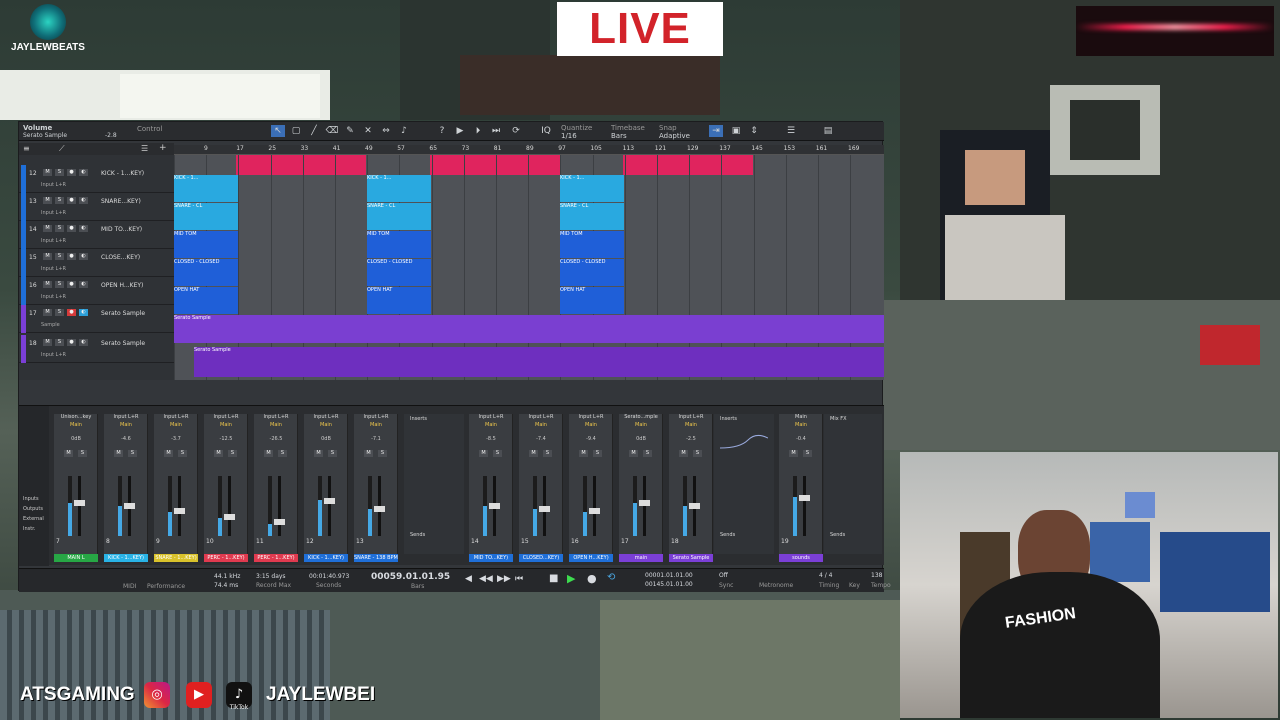 The image size is (1280, 720). Describe the element at coordinates (541, 558) in the screenshot. I see `channel-name: CLOSED...KEY)` at that location.